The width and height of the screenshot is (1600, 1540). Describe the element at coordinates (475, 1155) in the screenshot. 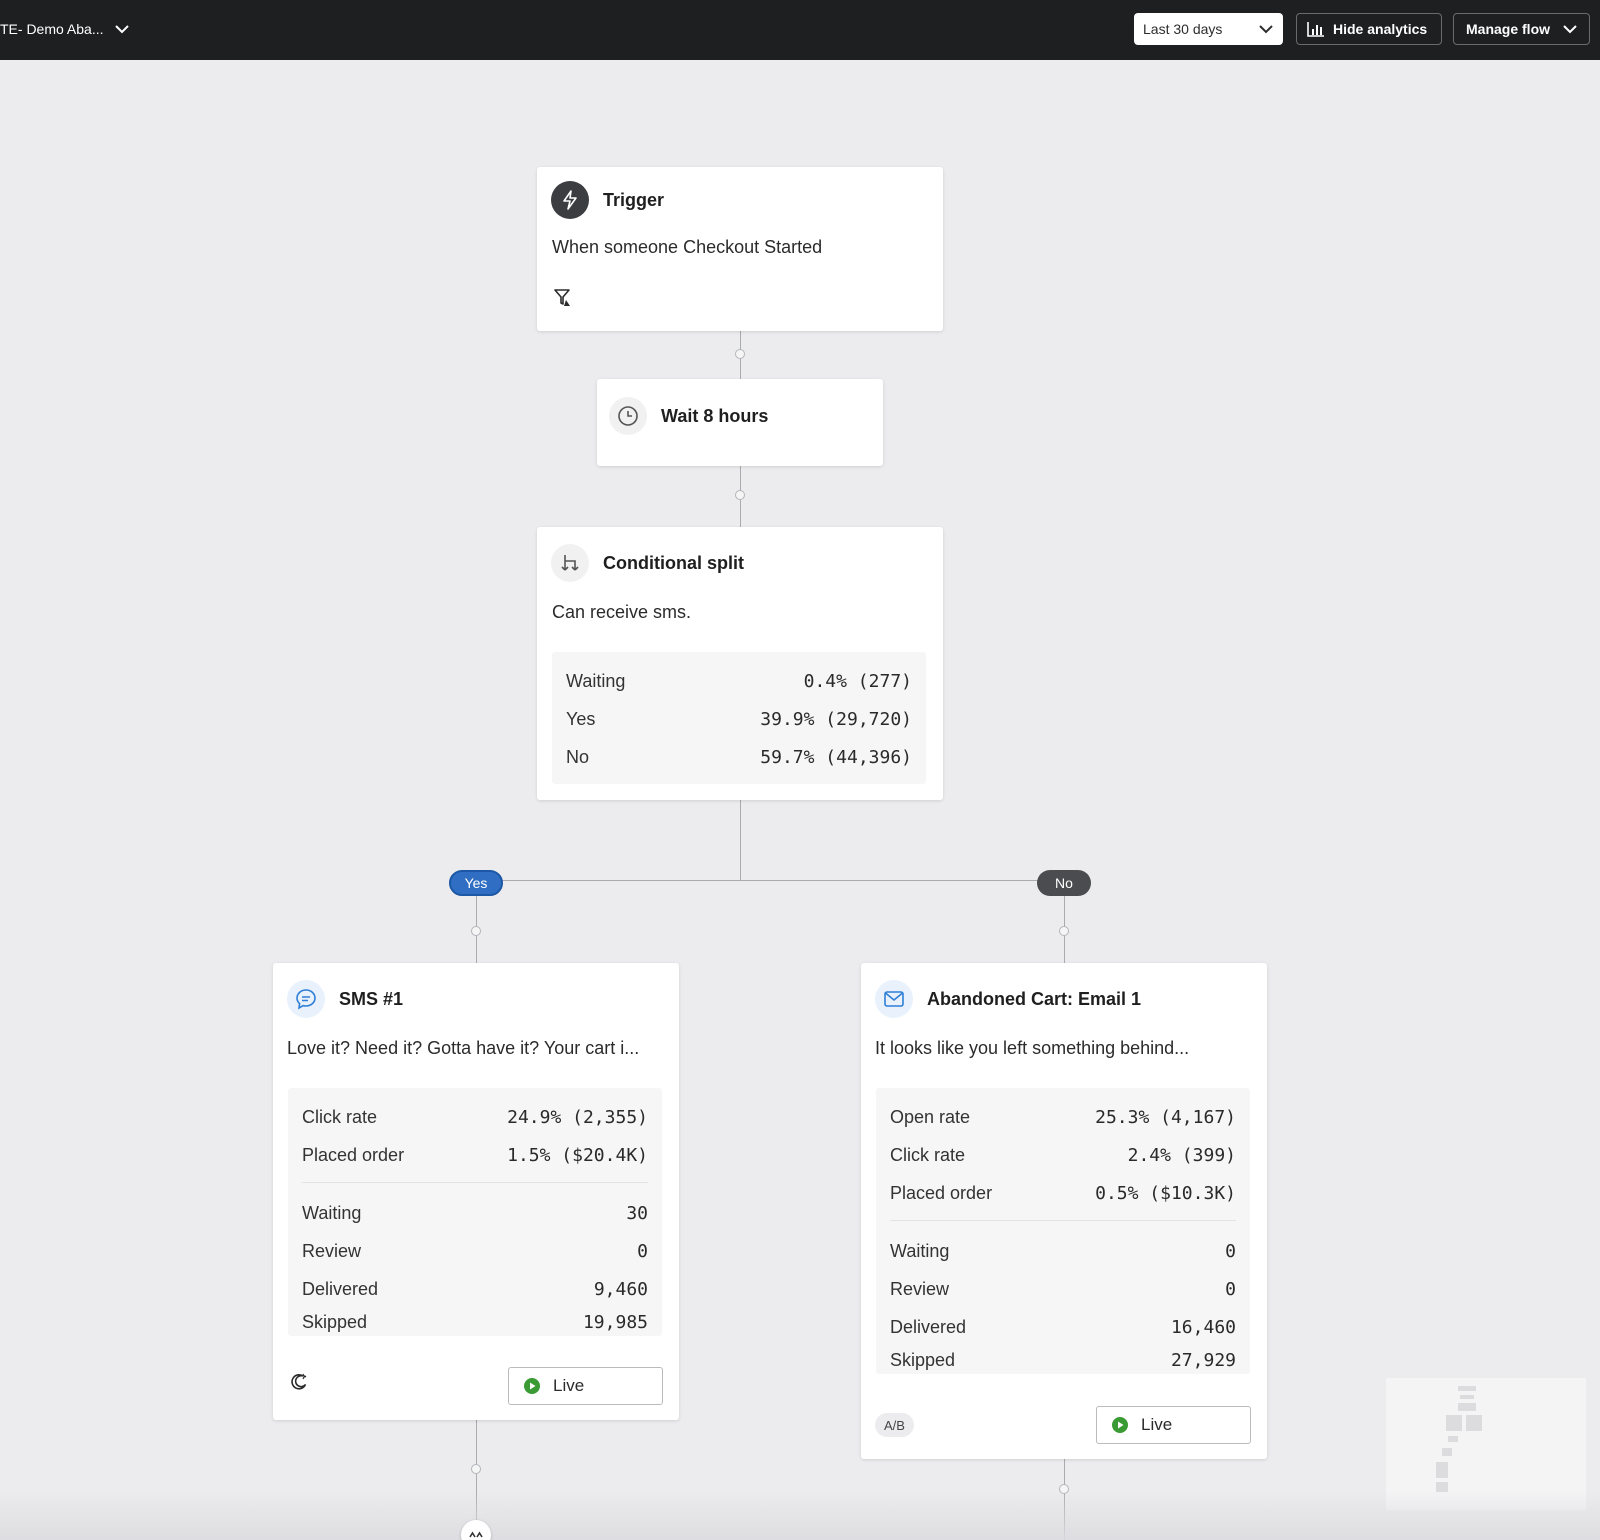

I see `stat-row: Placed order 1.5% ($20.4K)` at that location.